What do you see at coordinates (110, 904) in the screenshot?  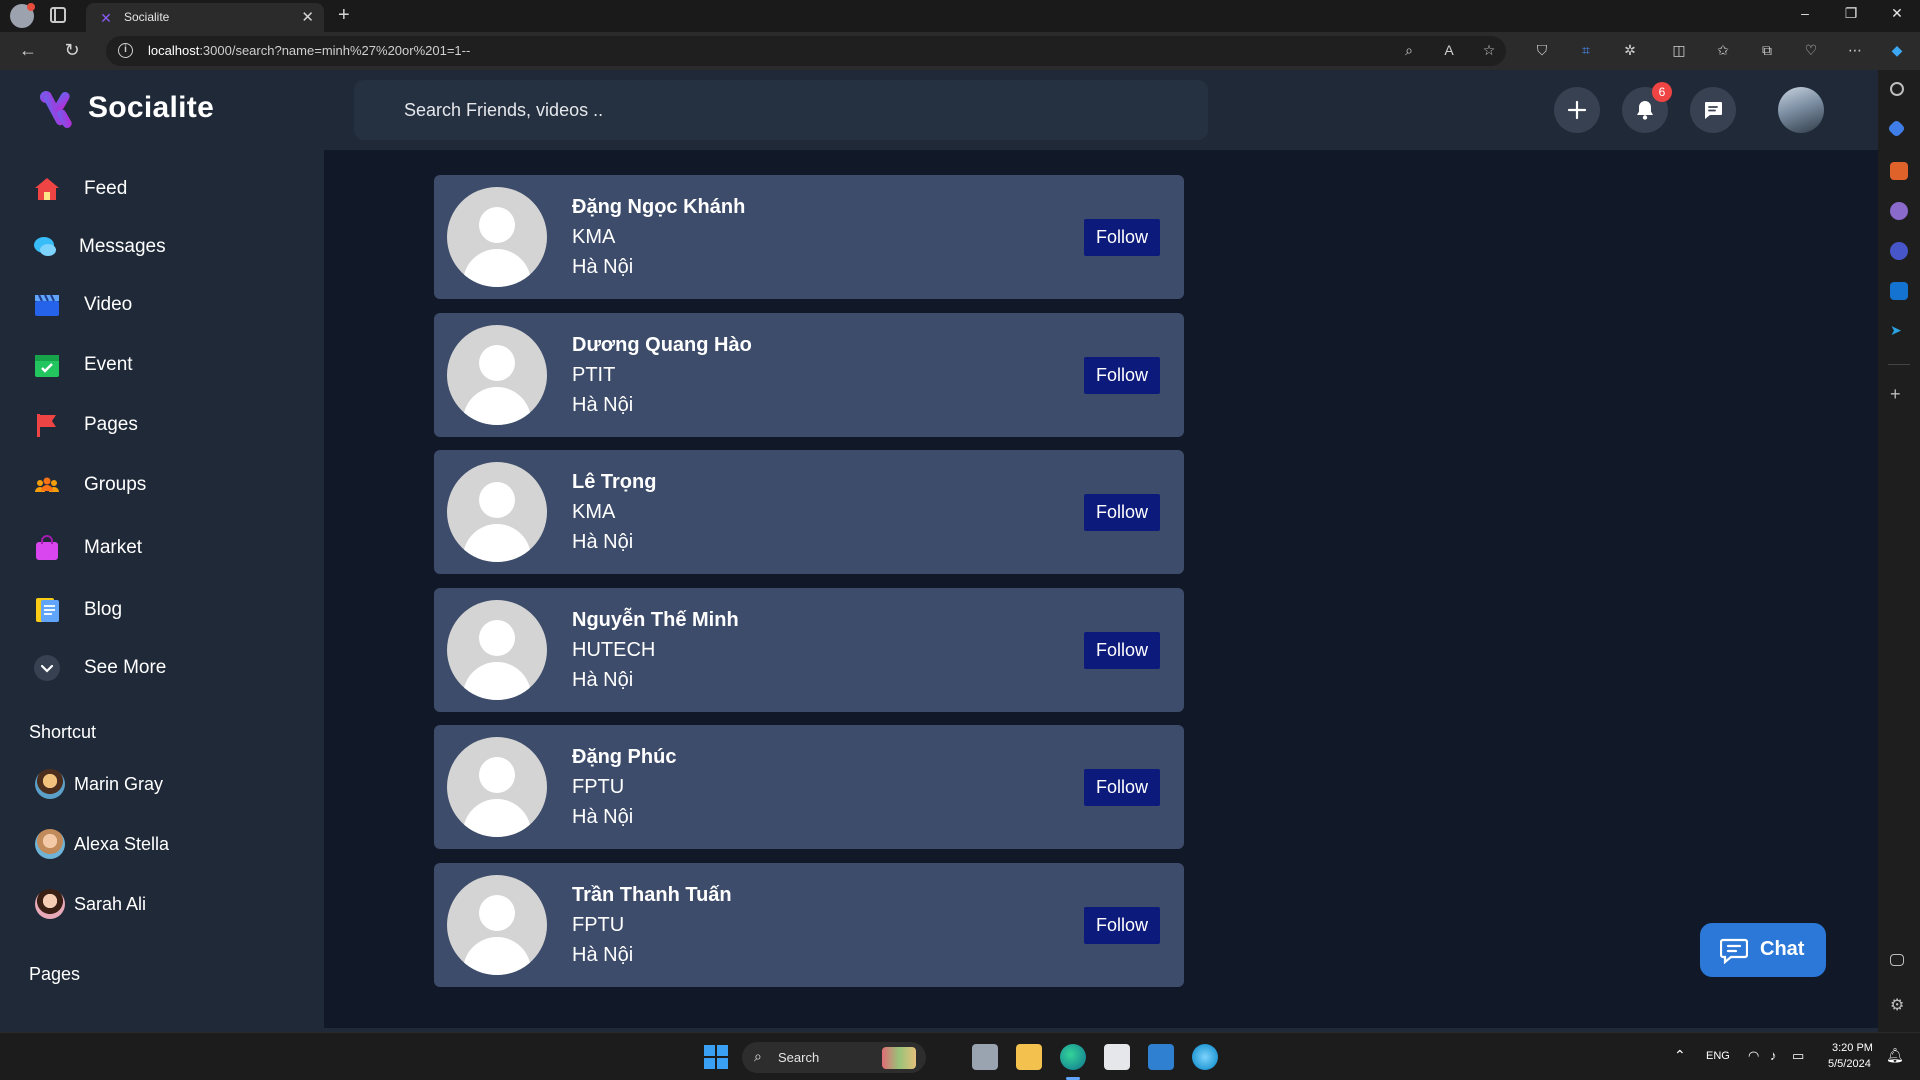 I see `shortcut-label: Sarah Ali` at bounding box center [110, 904].